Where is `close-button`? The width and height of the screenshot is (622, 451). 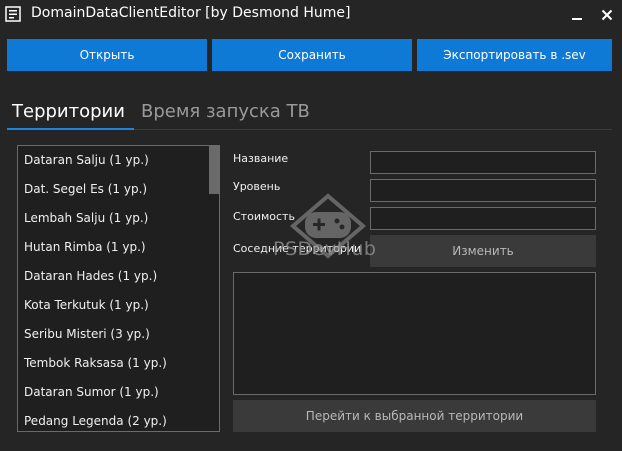 close-button is located at coordinates (607, 15).